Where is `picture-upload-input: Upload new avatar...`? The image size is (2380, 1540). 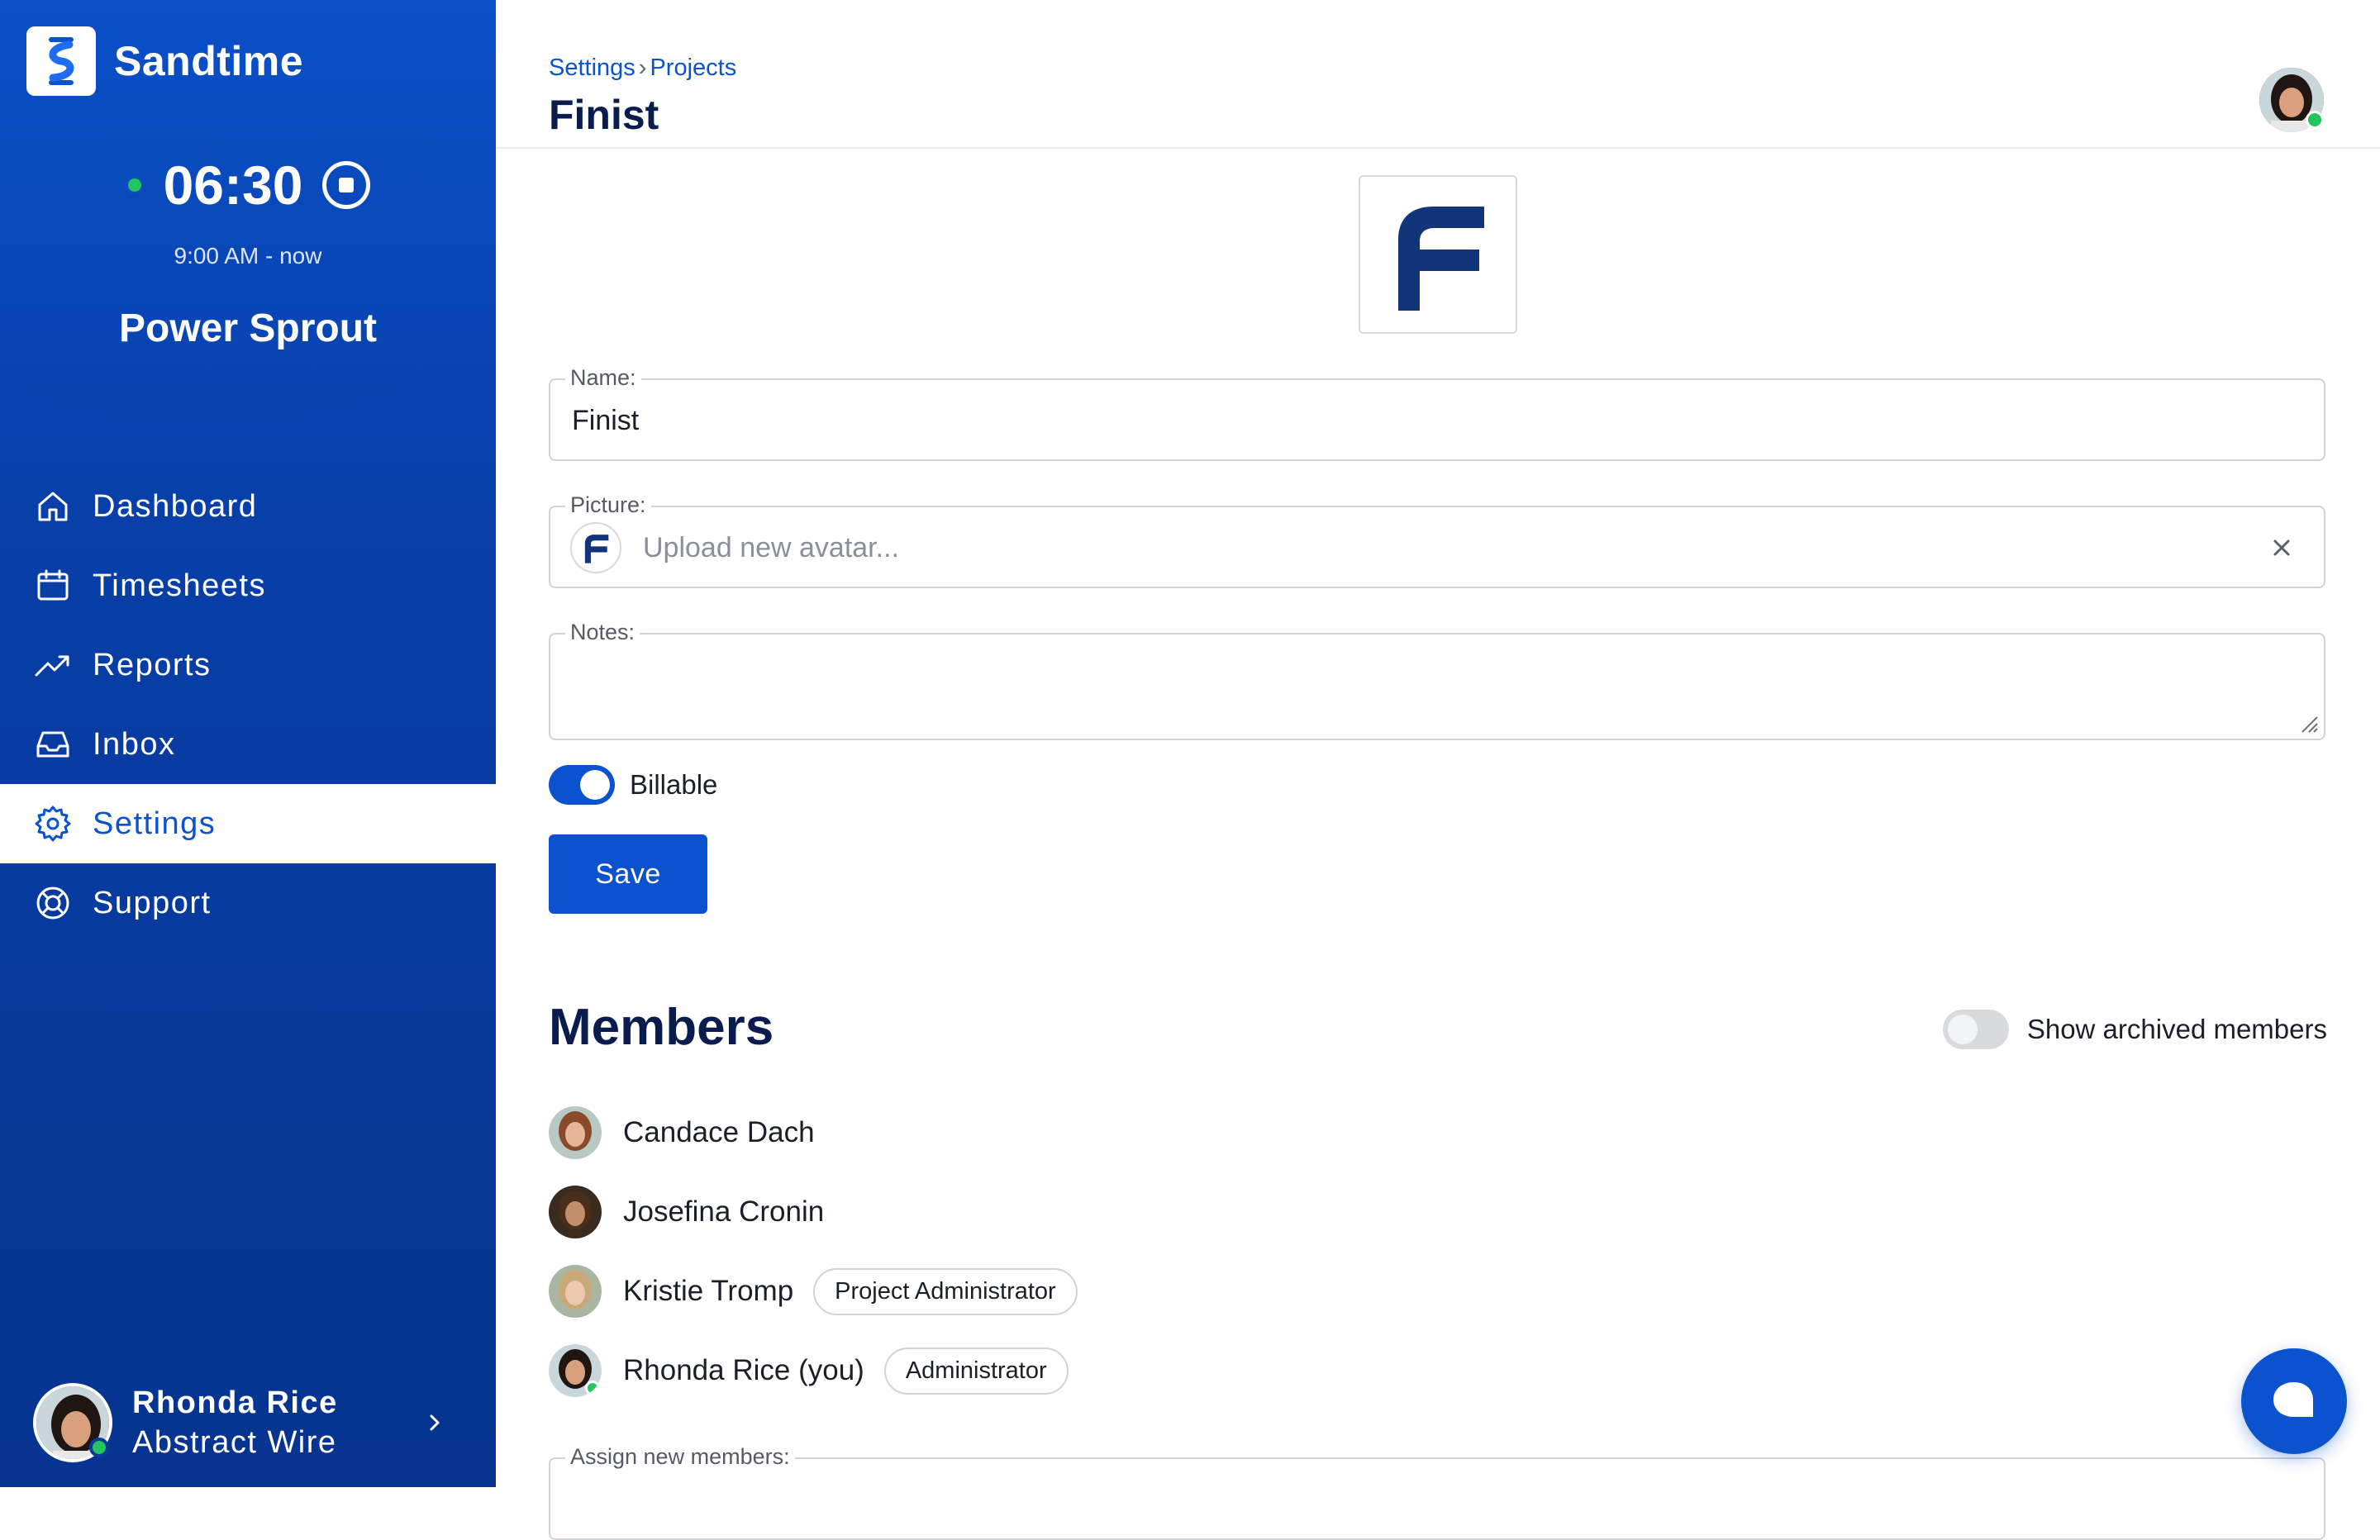
picture-upload-input: Upload new avatar... is located at coordinates (771, 548).